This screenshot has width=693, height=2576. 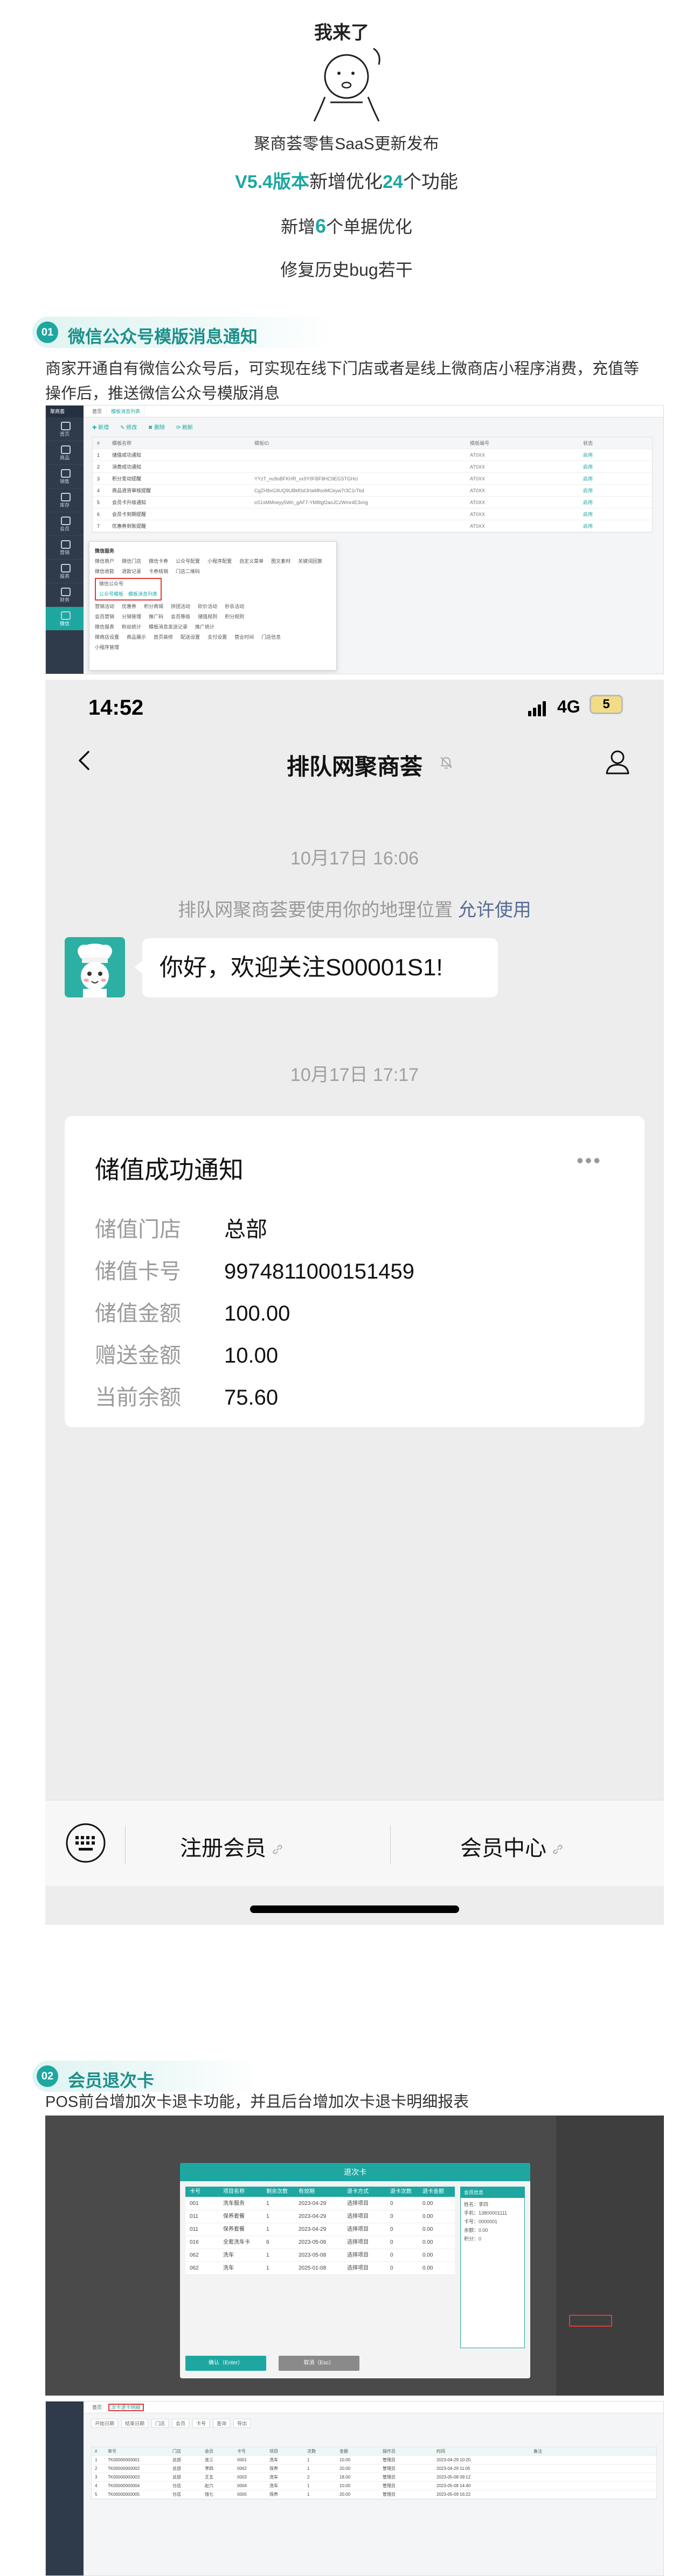 What do you see at coordinates (207, 616) in the screenshot?
I see `menu-item: 储值规则` at bounding box center [207, 616].